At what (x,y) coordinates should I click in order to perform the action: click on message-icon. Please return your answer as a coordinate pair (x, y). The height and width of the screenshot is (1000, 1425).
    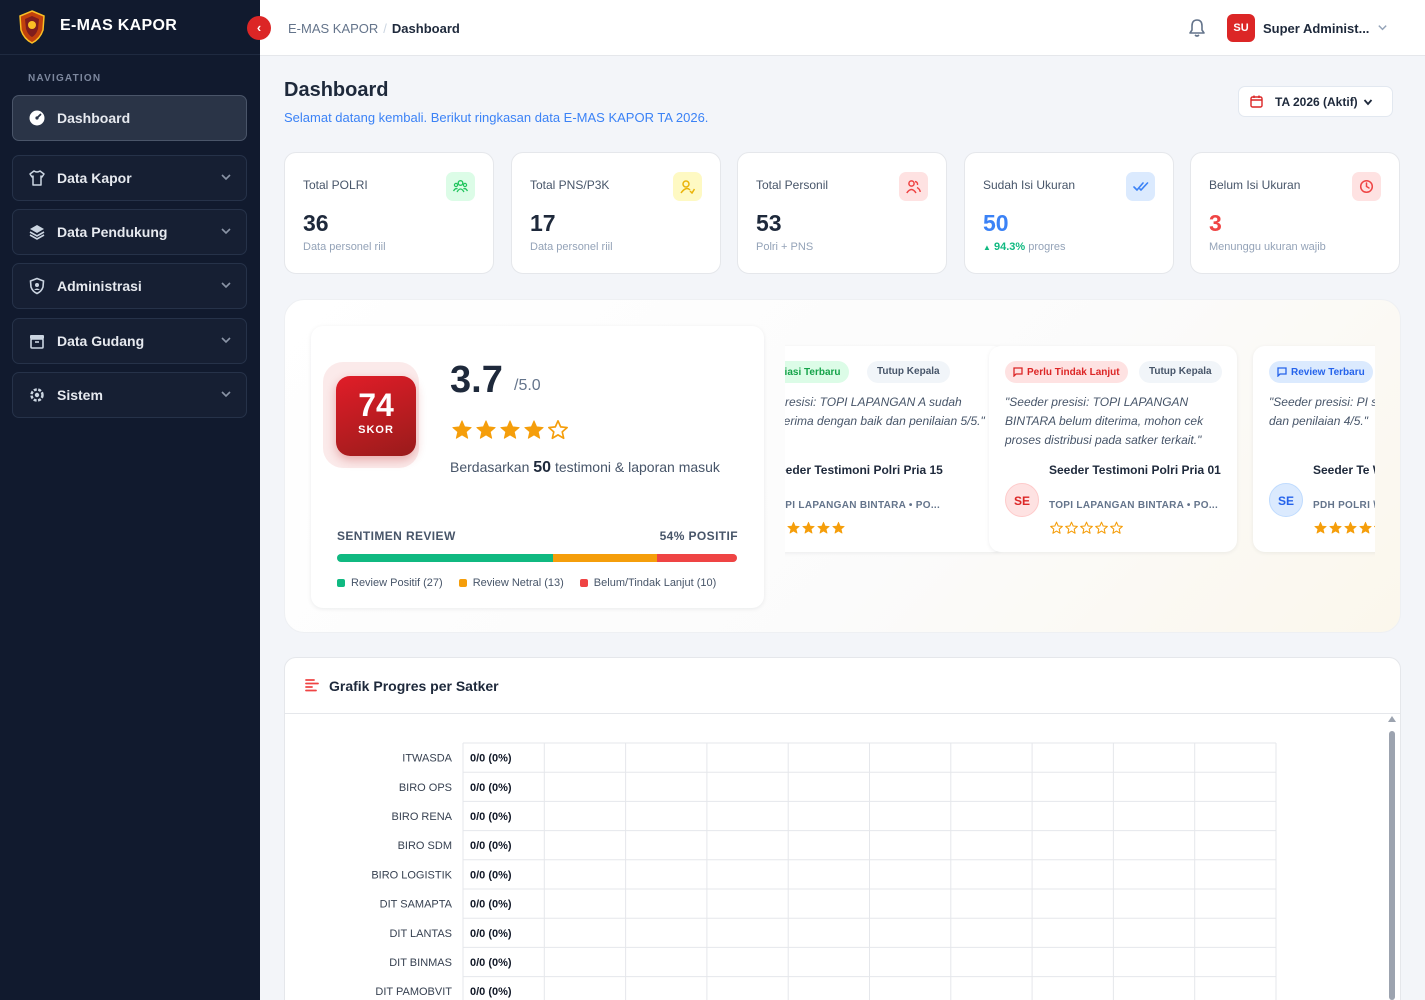
    Looking at the image, I should click on (1282, 372).